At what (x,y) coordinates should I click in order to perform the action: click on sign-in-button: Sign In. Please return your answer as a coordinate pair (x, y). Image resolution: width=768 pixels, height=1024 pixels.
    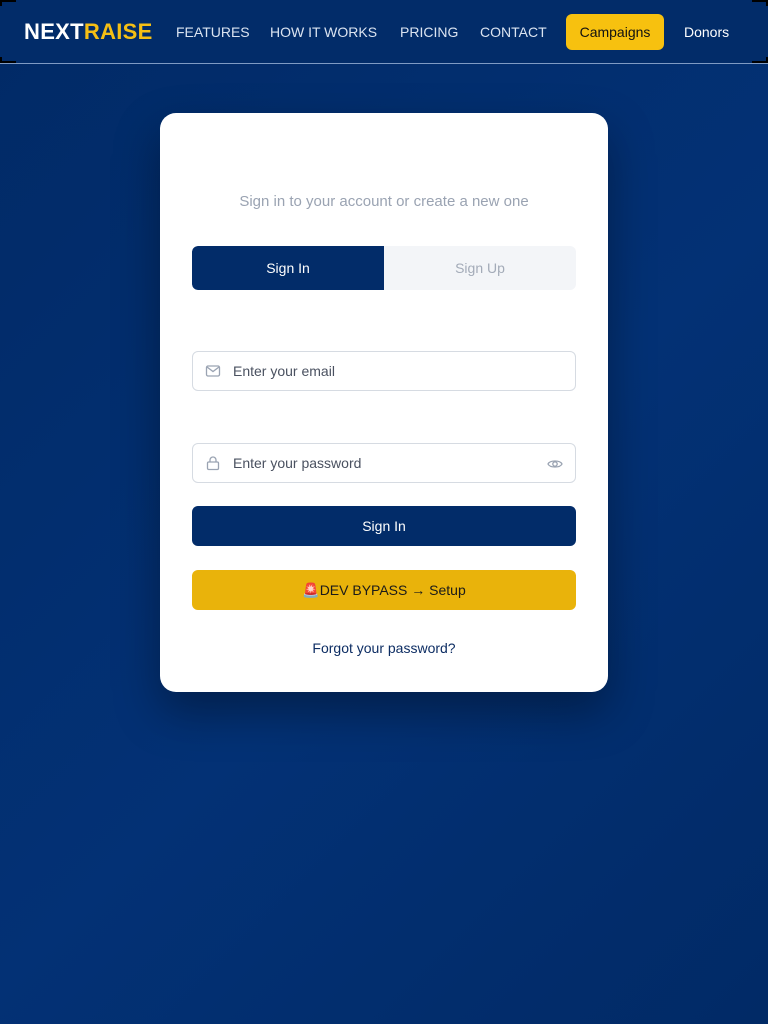
    Looking at the image, I should click on (384, 526).